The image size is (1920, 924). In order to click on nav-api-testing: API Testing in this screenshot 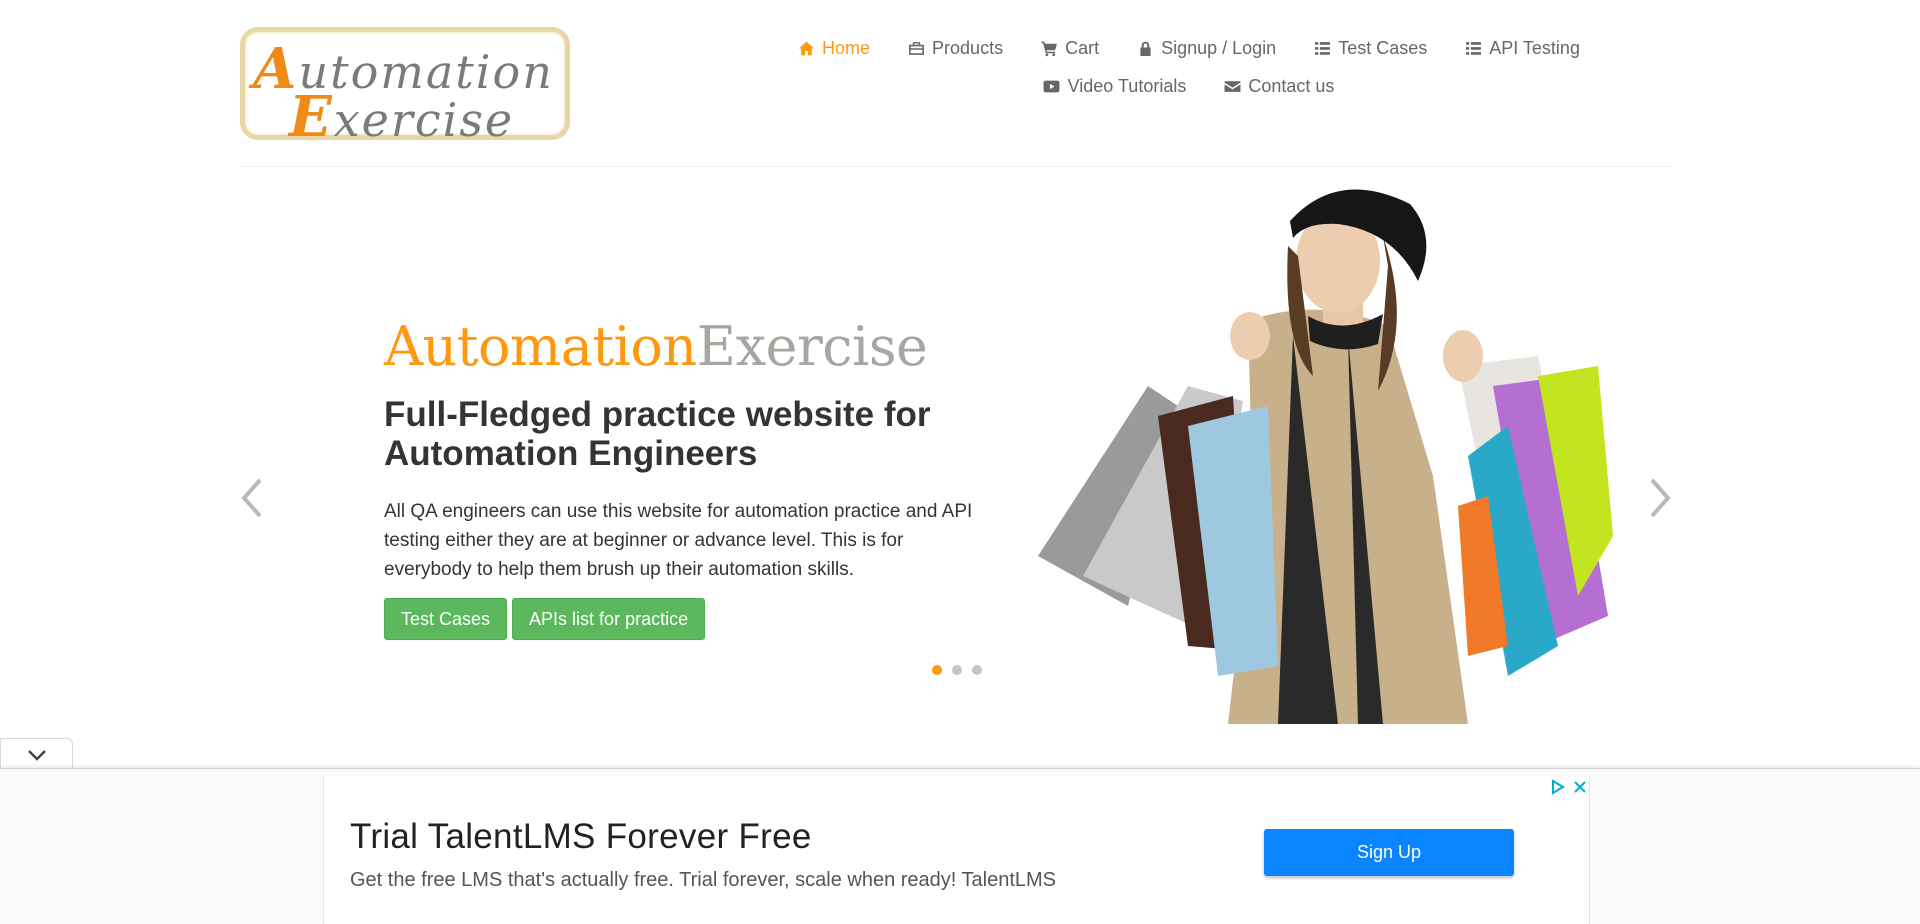, I will do `click(1521, 48)`.